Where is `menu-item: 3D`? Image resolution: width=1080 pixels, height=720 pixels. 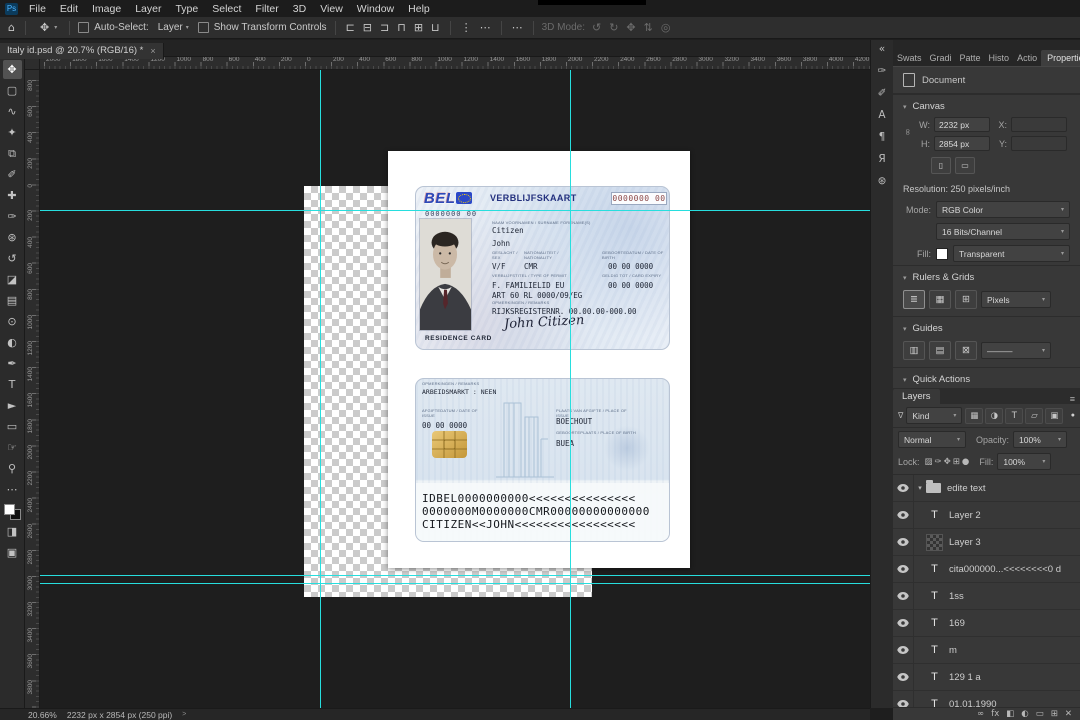 menu-item: 3D is located at coordinates (299, 9).